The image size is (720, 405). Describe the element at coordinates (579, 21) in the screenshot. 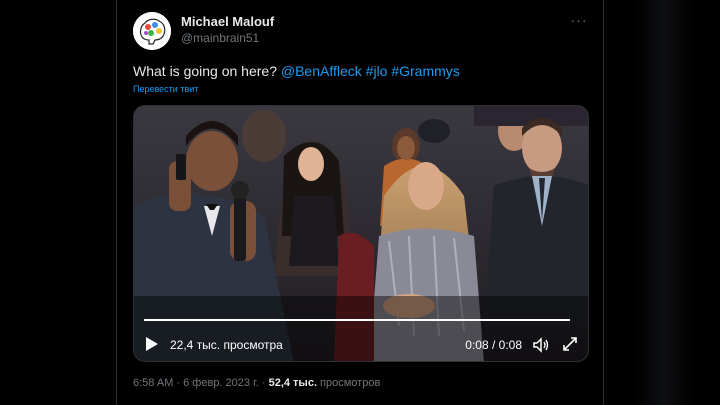

I see `more-dots-icon: ···` at that location.